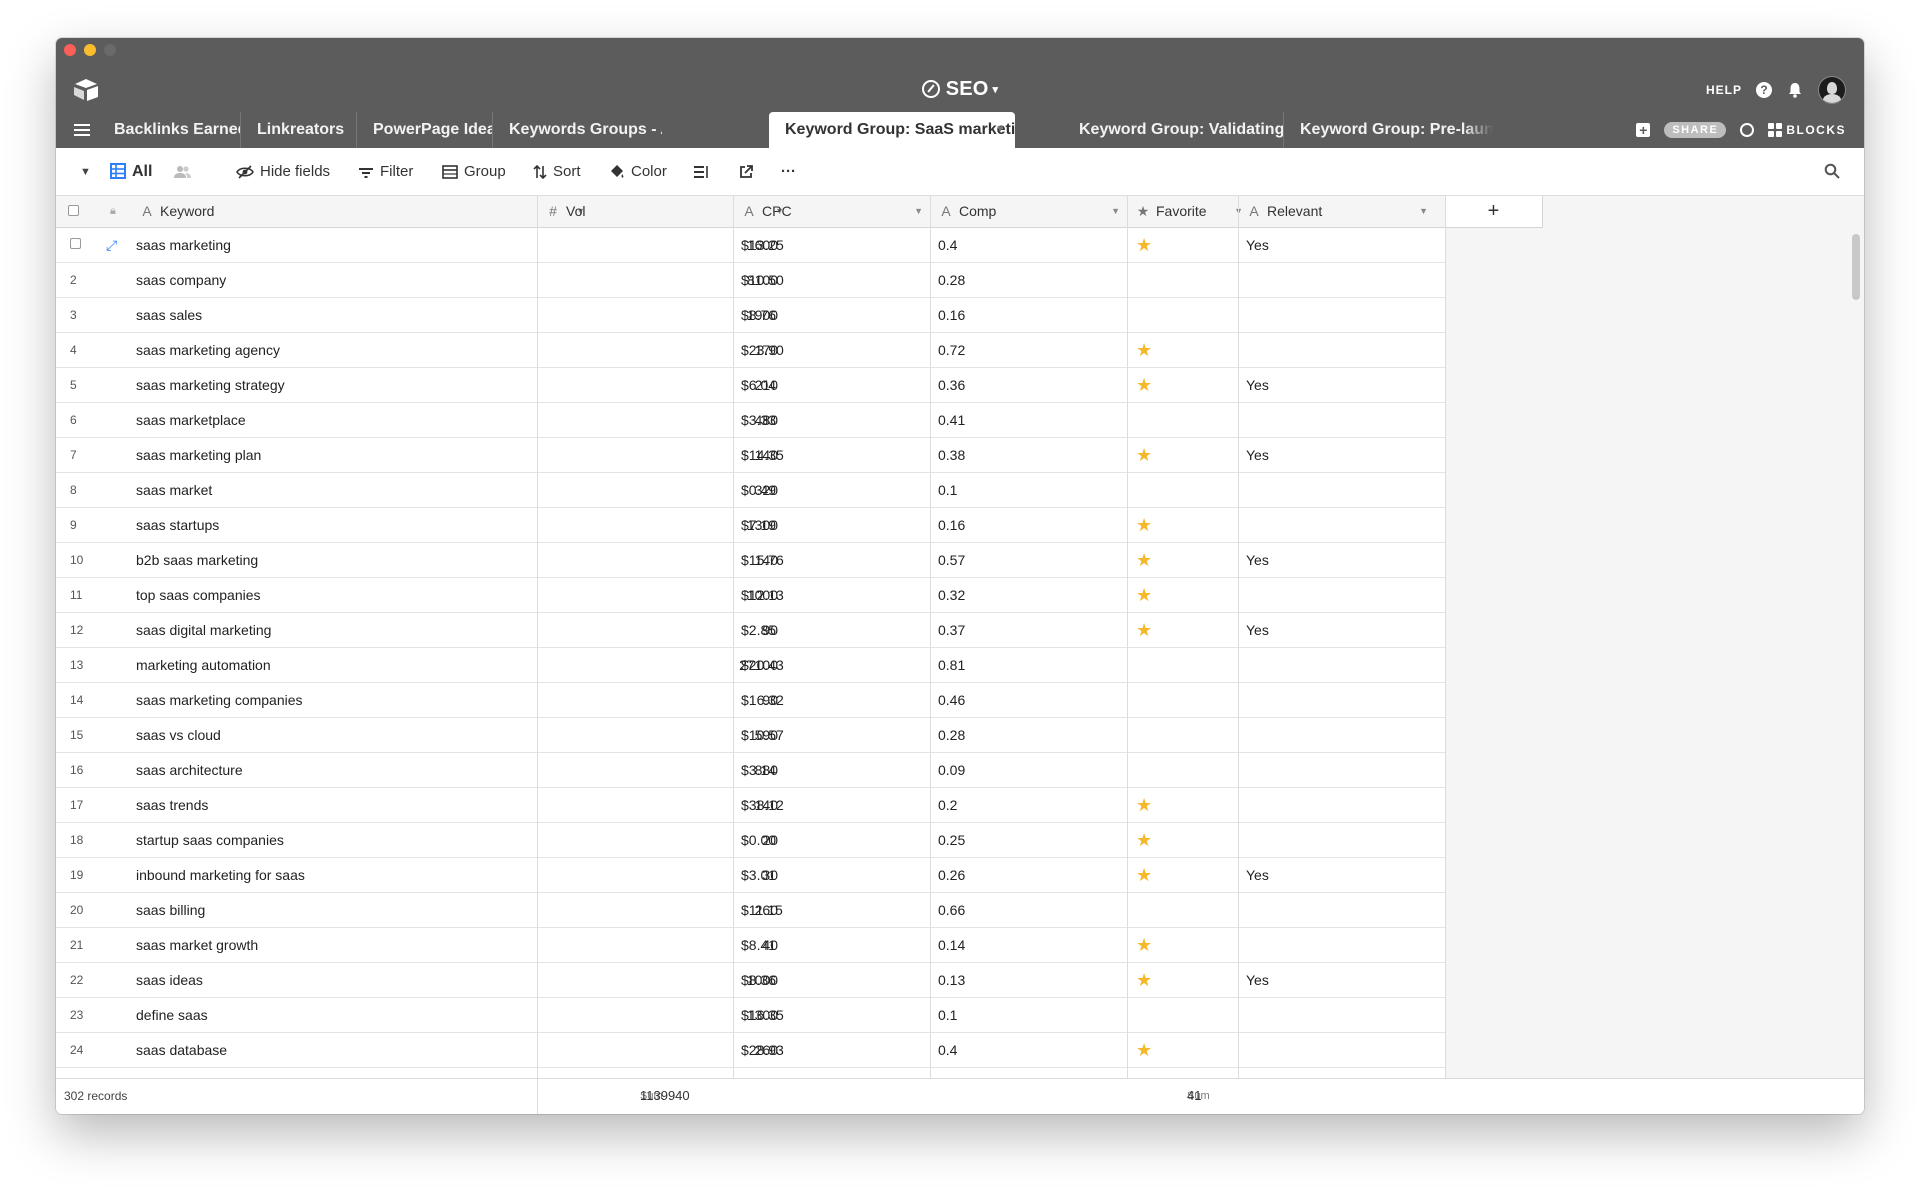 This screenshot has height=1188, width=1920. What do you see at coordinates (1832, 90) in the screenshot?
I see `avatar` at bounding box center [1832, 90].